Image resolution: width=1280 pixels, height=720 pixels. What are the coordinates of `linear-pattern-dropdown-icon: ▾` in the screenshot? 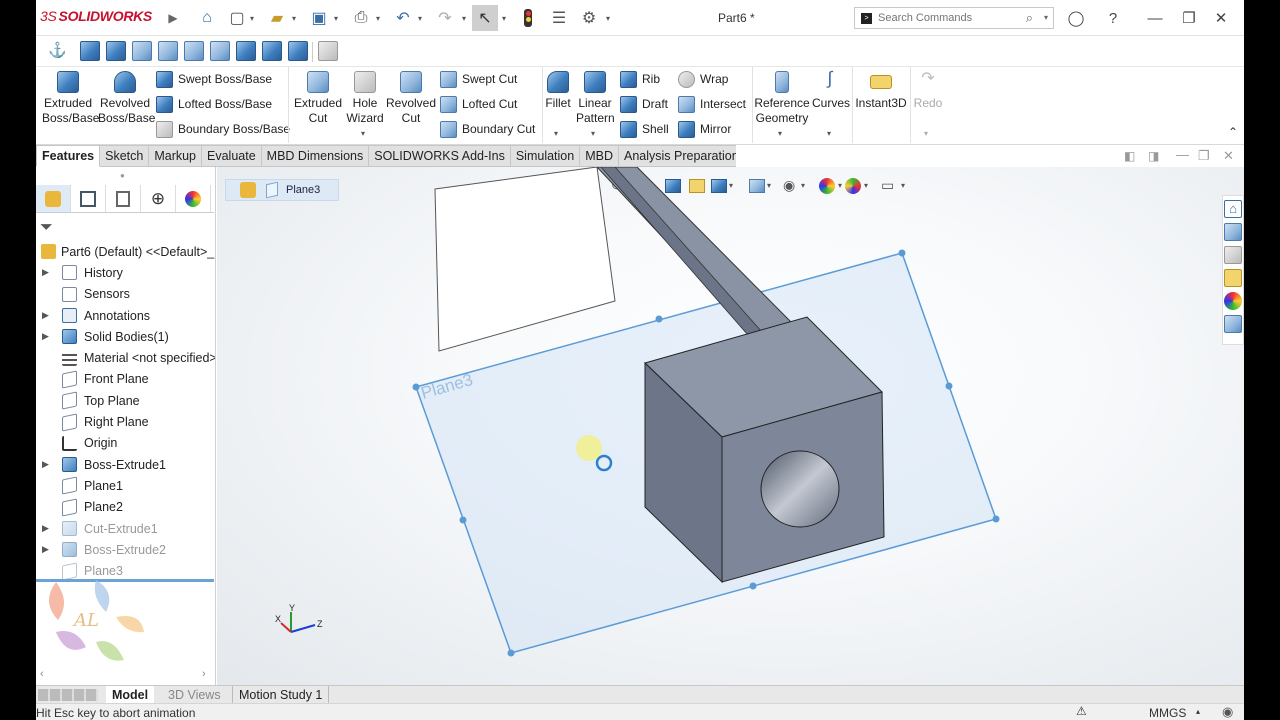 It's located at (593, 133).